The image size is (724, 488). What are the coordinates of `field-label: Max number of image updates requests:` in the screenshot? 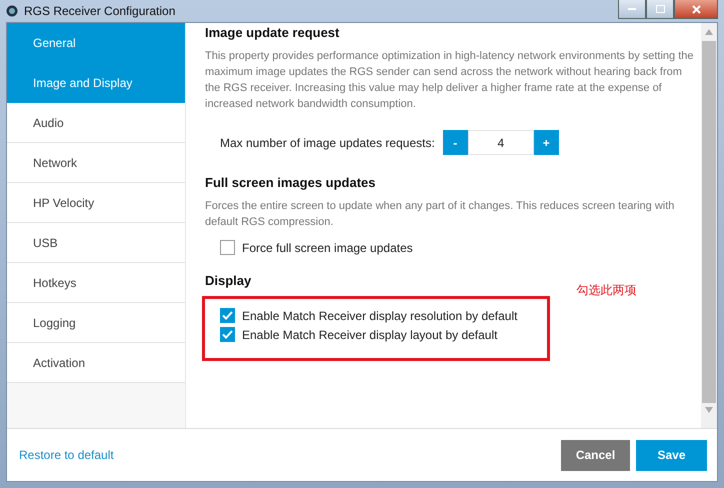 It's located at (327, 143).